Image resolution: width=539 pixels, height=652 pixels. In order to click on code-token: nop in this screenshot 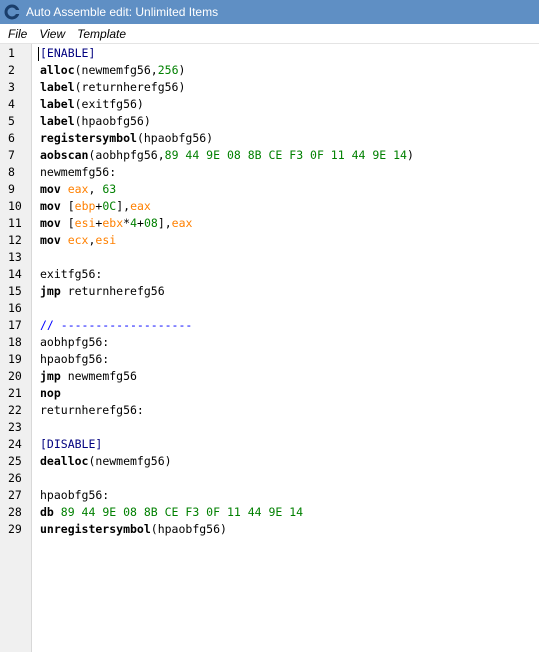, I will do `click(50, 393)`.